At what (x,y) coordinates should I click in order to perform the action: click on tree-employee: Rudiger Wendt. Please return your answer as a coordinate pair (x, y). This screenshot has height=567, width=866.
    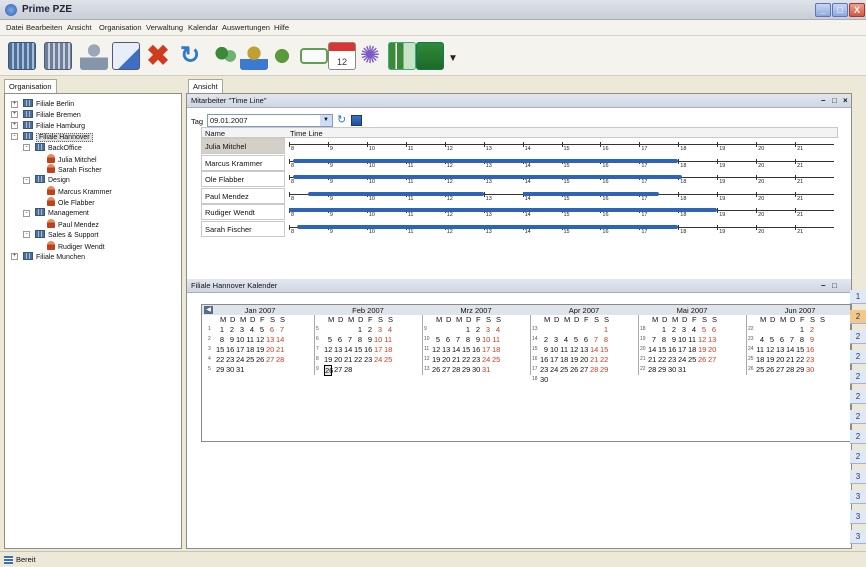
    Looking at the image, I should click on (76, 245).